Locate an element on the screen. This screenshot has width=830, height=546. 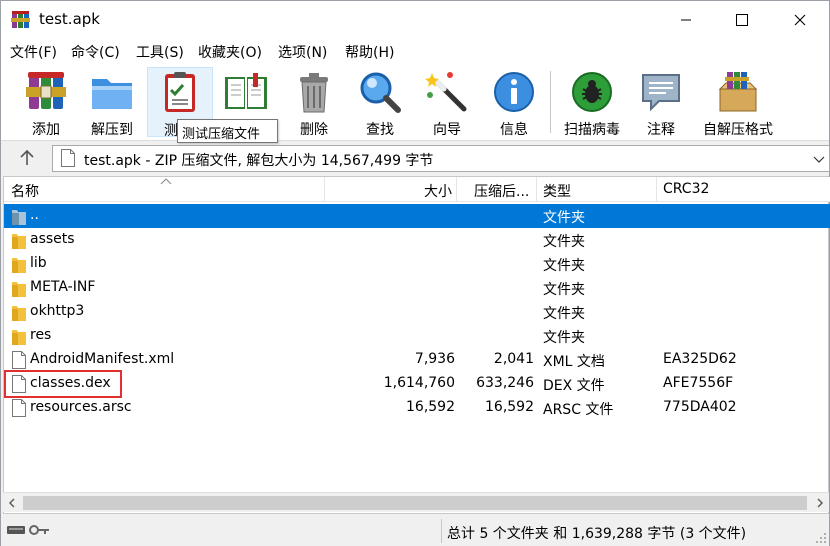
window-title: test.apk is located at coordinates (69, 19).